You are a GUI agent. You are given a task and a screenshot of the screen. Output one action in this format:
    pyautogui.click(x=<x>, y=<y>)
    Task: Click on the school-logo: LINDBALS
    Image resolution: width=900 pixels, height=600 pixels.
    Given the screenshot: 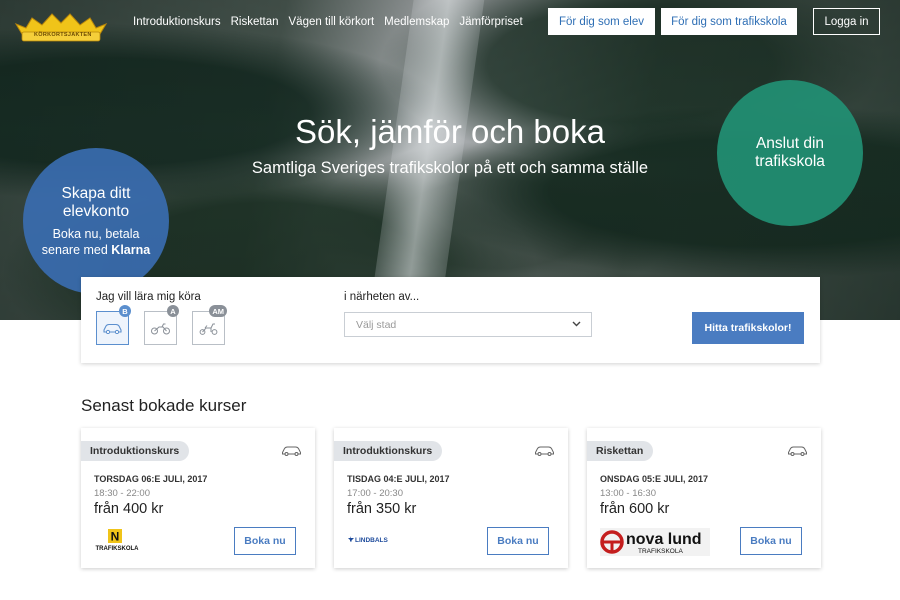 What is the action you would take?
    pyautogui.click(x=369, y=541)
    